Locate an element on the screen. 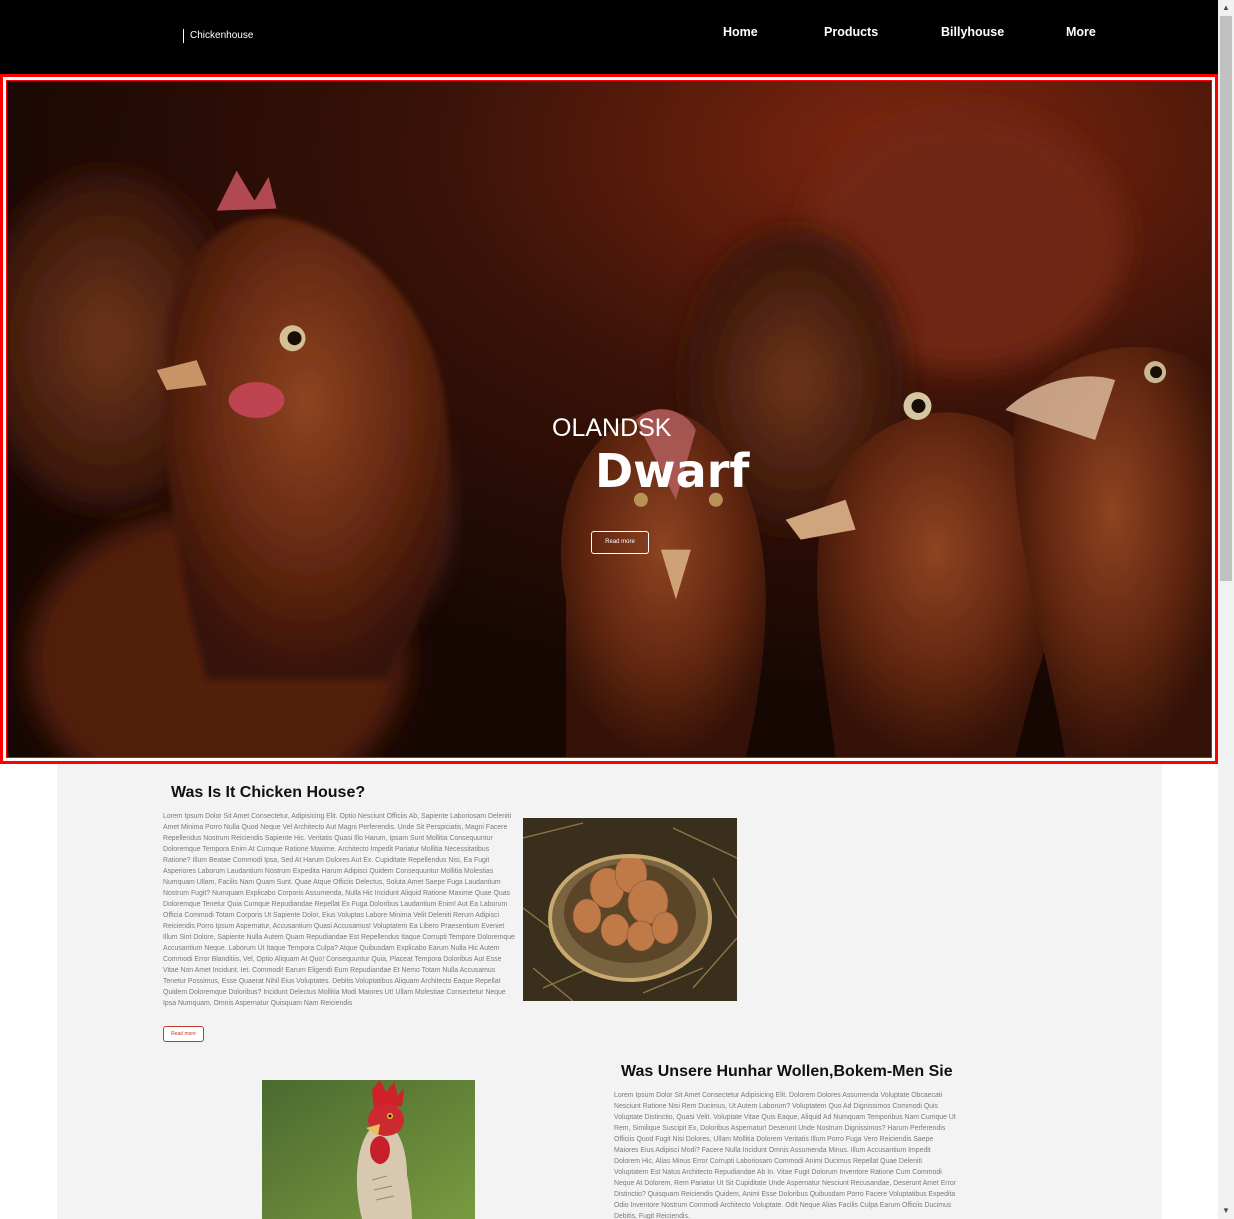 Image resolution: width=1234 pixels, height=1219 pixels. section2-heading: Was Unsere Hunhar Wollen,Bokem-Men Sie is located at coordinates (787, 1071).